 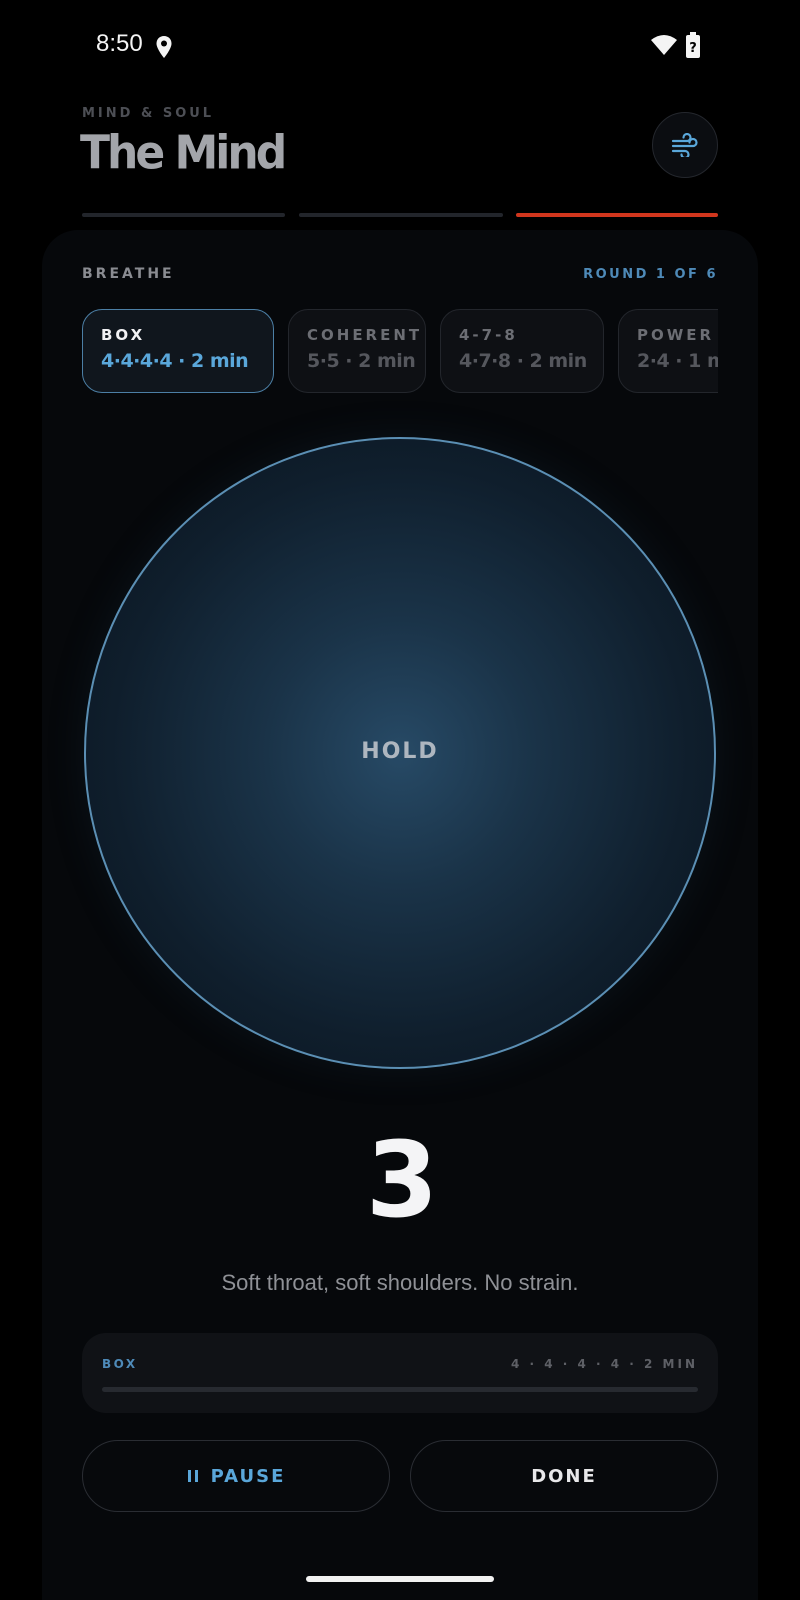 I want to click on chip-meta: 2·4 · 1 min, so click(x=677, y=361).